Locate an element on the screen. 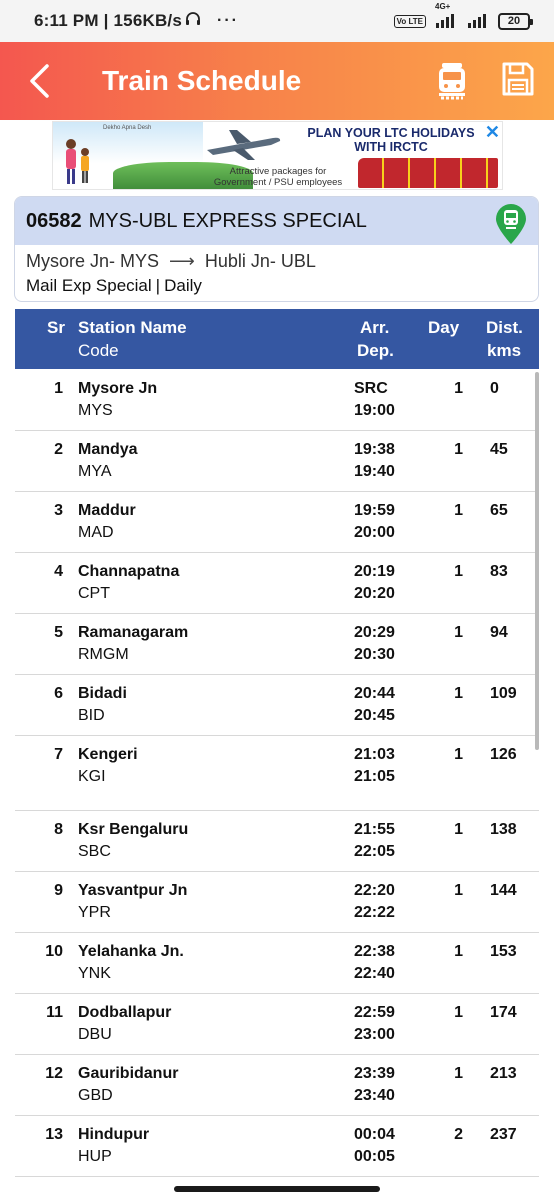 The image size is (554, 1200). row-distance: 138 is located at coordinates (503, 829).